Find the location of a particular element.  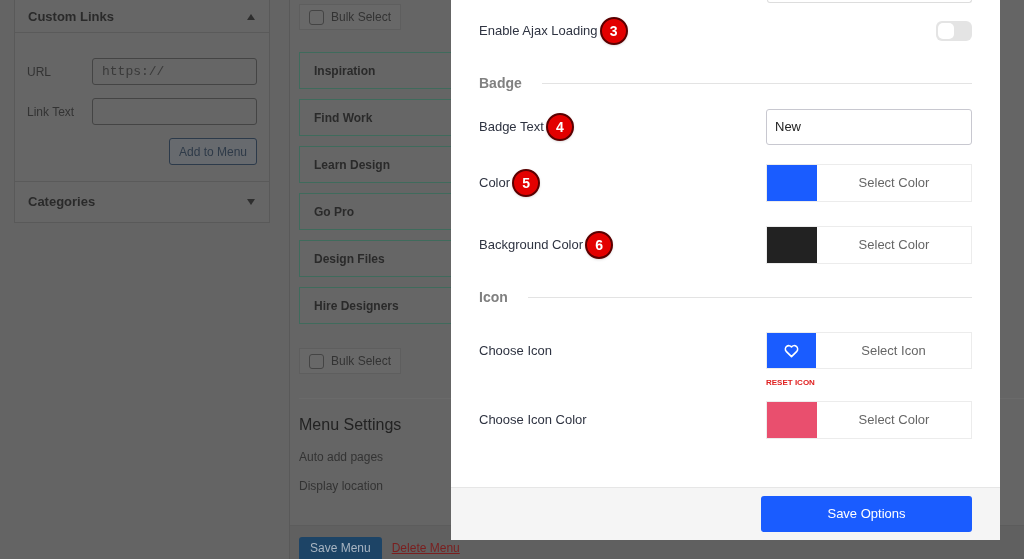

delete-menu-link: Delete Menu is located at coordinates (425, 548).